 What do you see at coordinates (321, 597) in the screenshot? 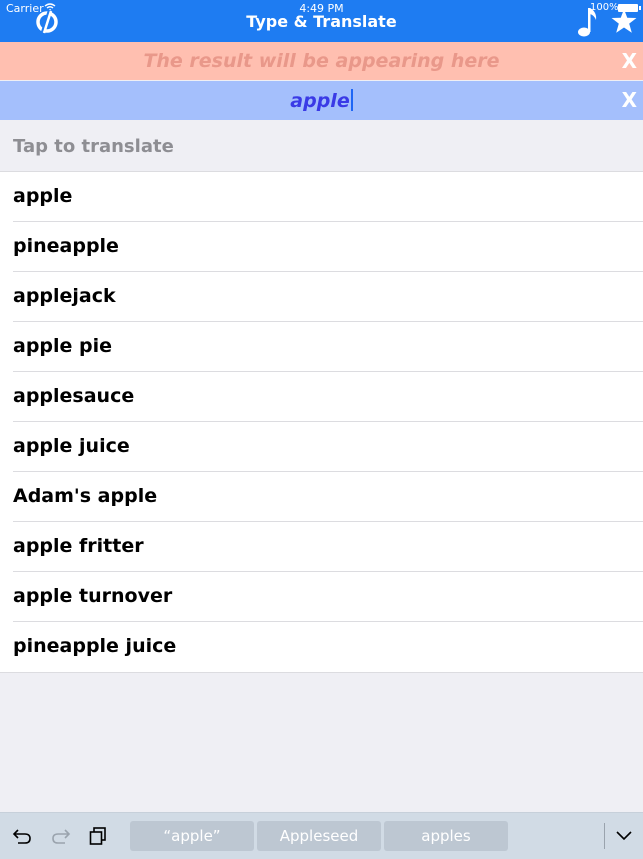
I see `list-item: apple turnover` at bounding box center [321, 597].